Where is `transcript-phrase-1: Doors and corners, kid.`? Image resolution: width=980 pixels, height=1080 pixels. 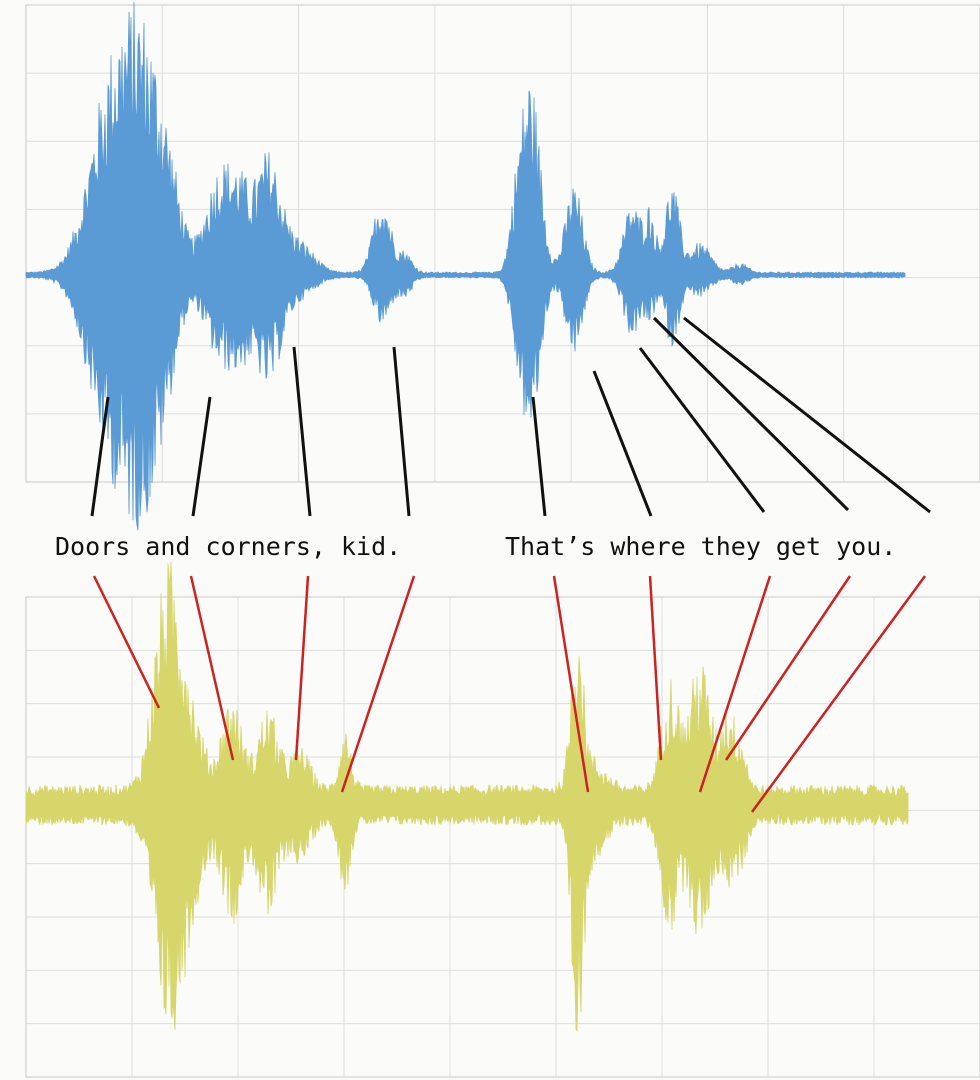
transcript-phrase-1: Doors and corners, kid. is located at coordinates (228, 546).